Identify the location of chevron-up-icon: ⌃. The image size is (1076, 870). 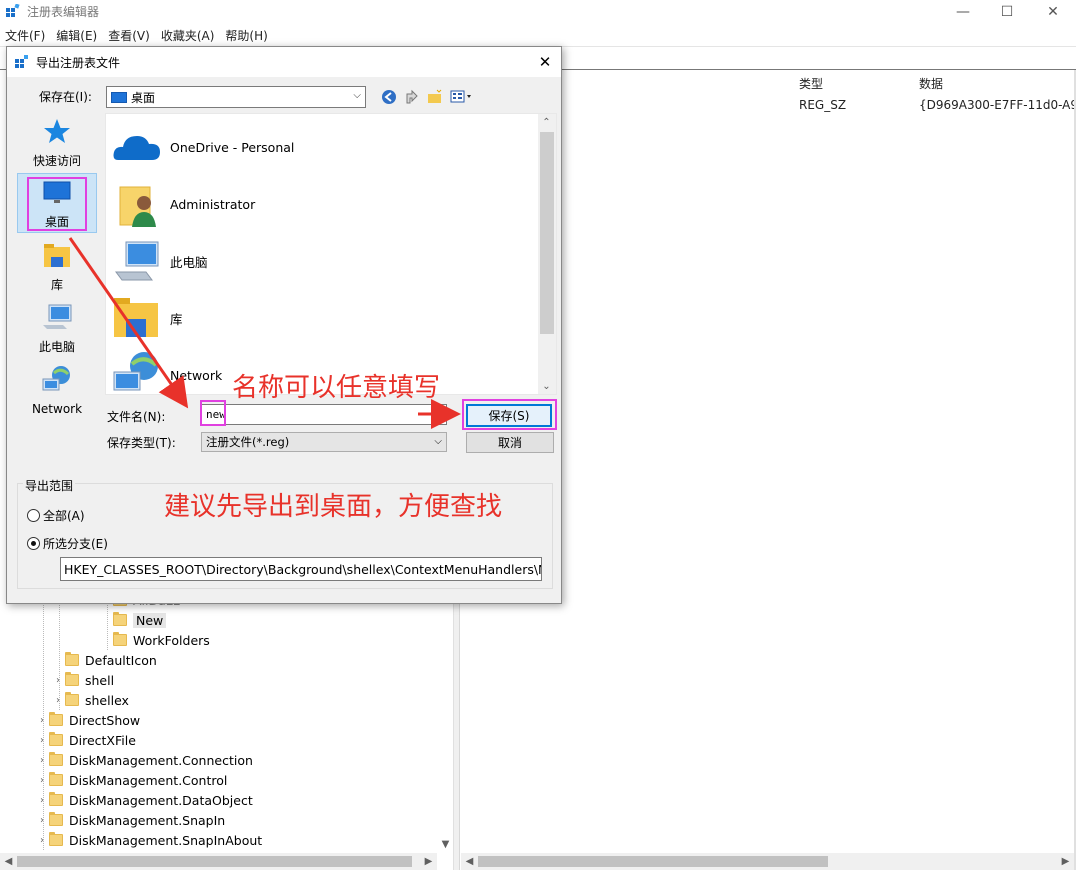
(546, 122).